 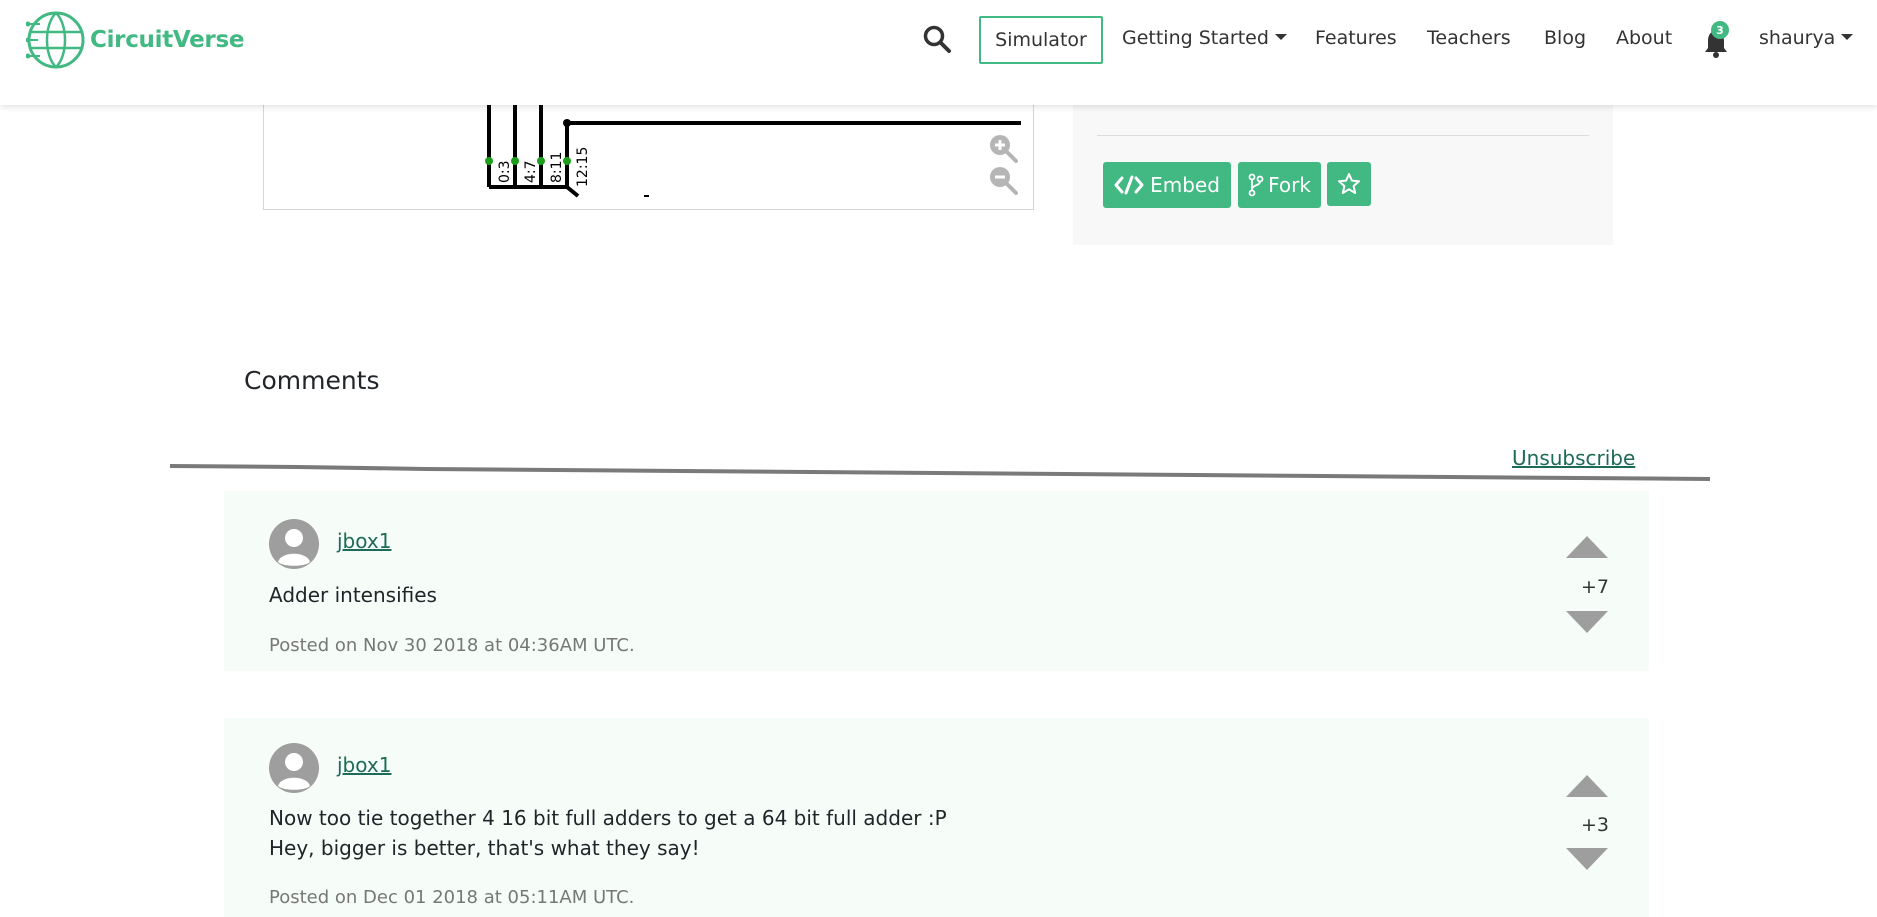 What do you see at coordinates (531, 171) in the screenshot?
I see `splitter-label-1: 4:7` at bounding box center [531, 171].